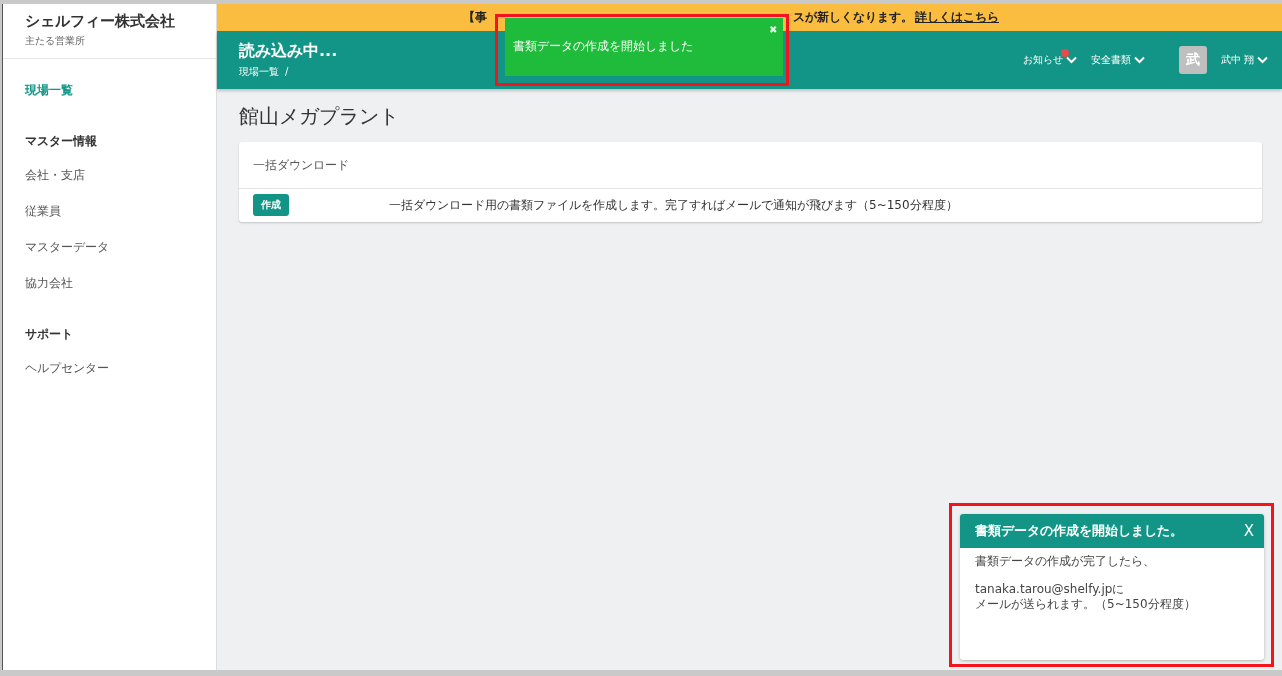 The image size is (1282, 676). Describe the element at coordinates (773, 29) in the screenshot. I see `close-button: ✖` at that location.